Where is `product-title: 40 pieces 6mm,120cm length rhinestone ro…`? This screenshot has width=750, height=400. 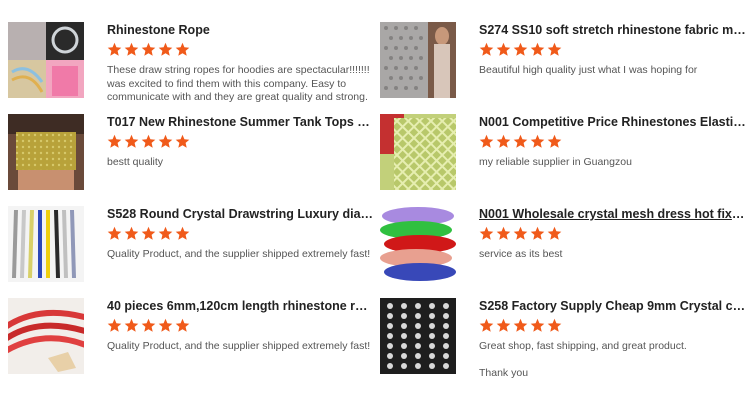 product-title: 40 pieces 6mm,120cm length rhinestone ro… is located at coordinates (241, 306).